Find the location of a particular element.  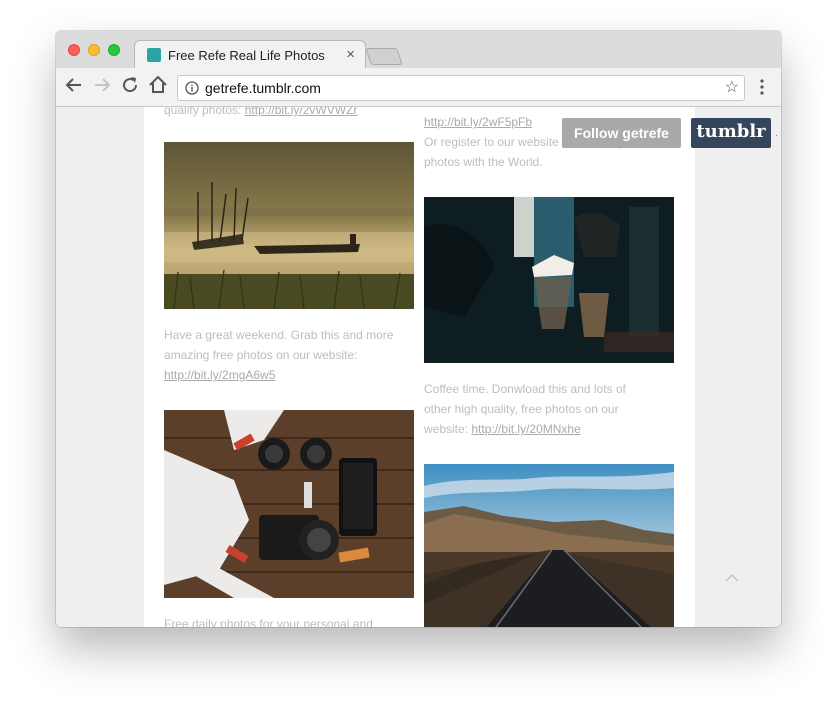

url-text: getrefe.tumblr.com is located at coordinates (263, 88).